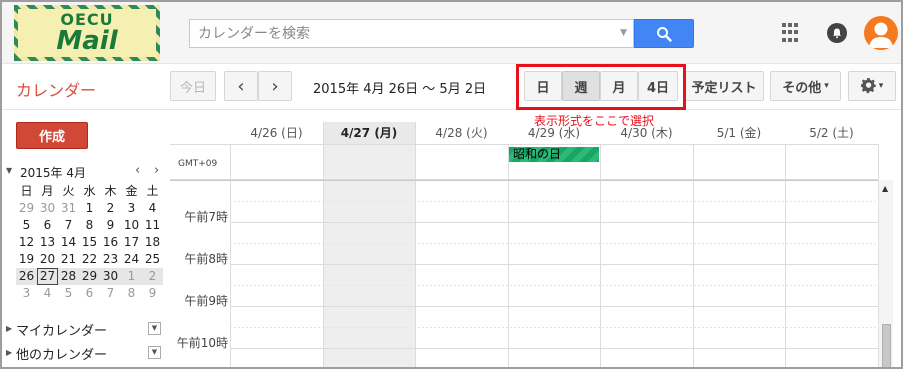 The width and height of the screenshot is (903, 369). What do you see at coordinates (792, 33) in the screenshot?
I see `apps-grid-icon` at bounding box center [792, 33].